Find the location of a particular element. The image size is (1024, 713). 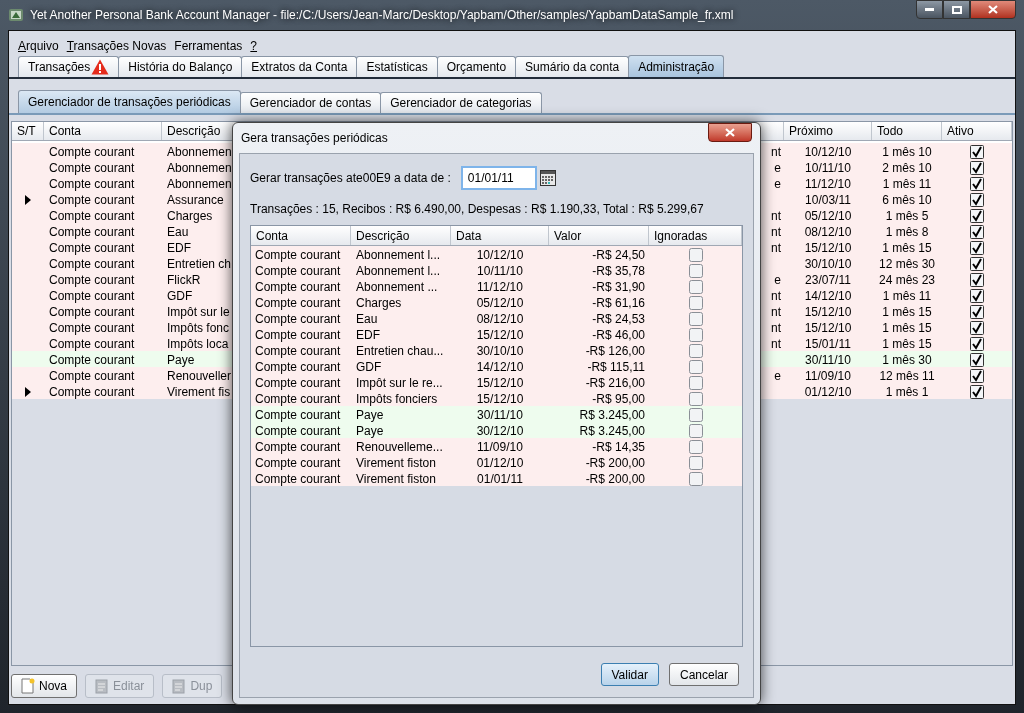

table-cell-text: 23/07/11 is located at coordinates (828, 280).